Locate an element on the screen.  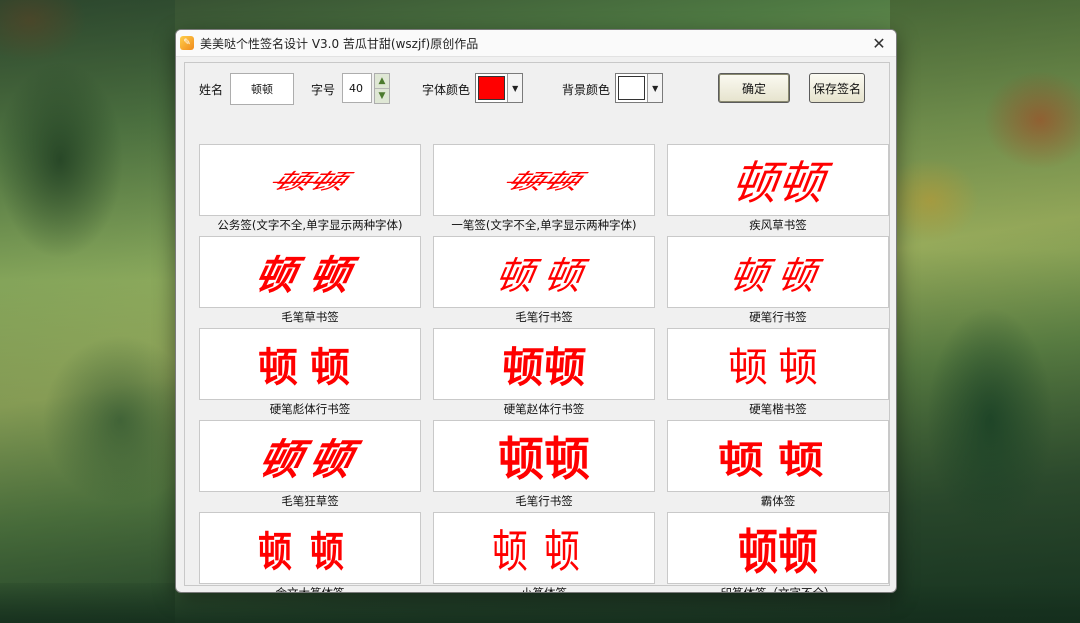
signature-cell: 顿顿 小篆体签 is located at coordinates (544, 552).